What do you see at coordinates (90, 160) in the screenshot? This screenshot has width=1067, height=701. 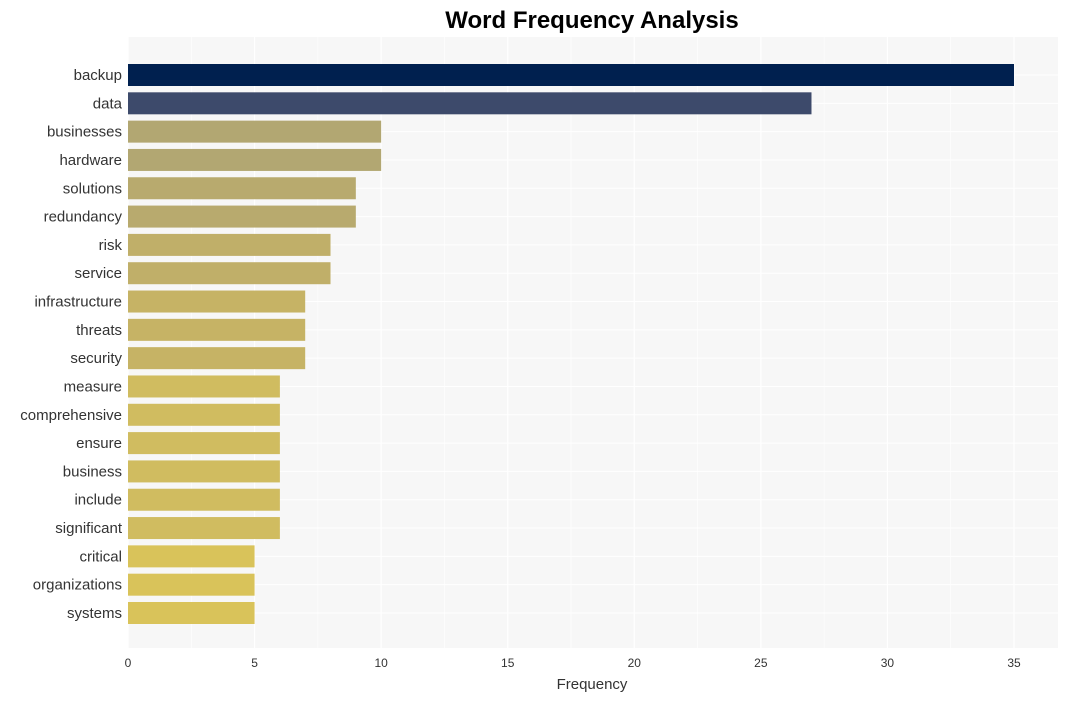 I see `y-tick-label: hardware` at bounding box center [90, 160].